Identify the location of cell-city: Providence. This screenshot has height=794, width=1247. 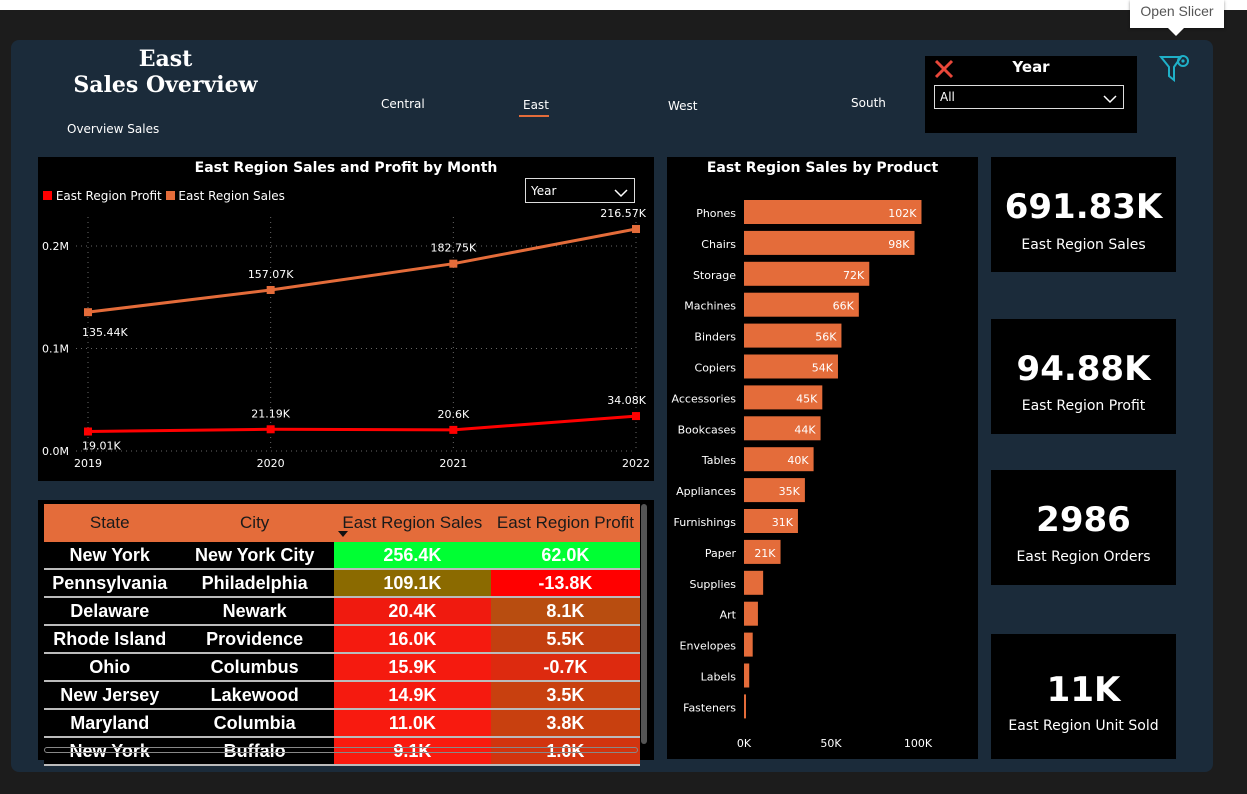
(254, 639).